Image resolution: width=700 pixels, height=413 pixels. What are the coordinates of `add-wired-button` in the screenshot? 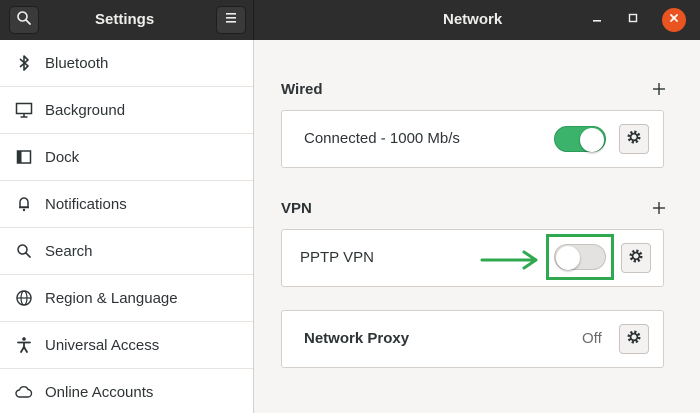 It's located at (659, 89).